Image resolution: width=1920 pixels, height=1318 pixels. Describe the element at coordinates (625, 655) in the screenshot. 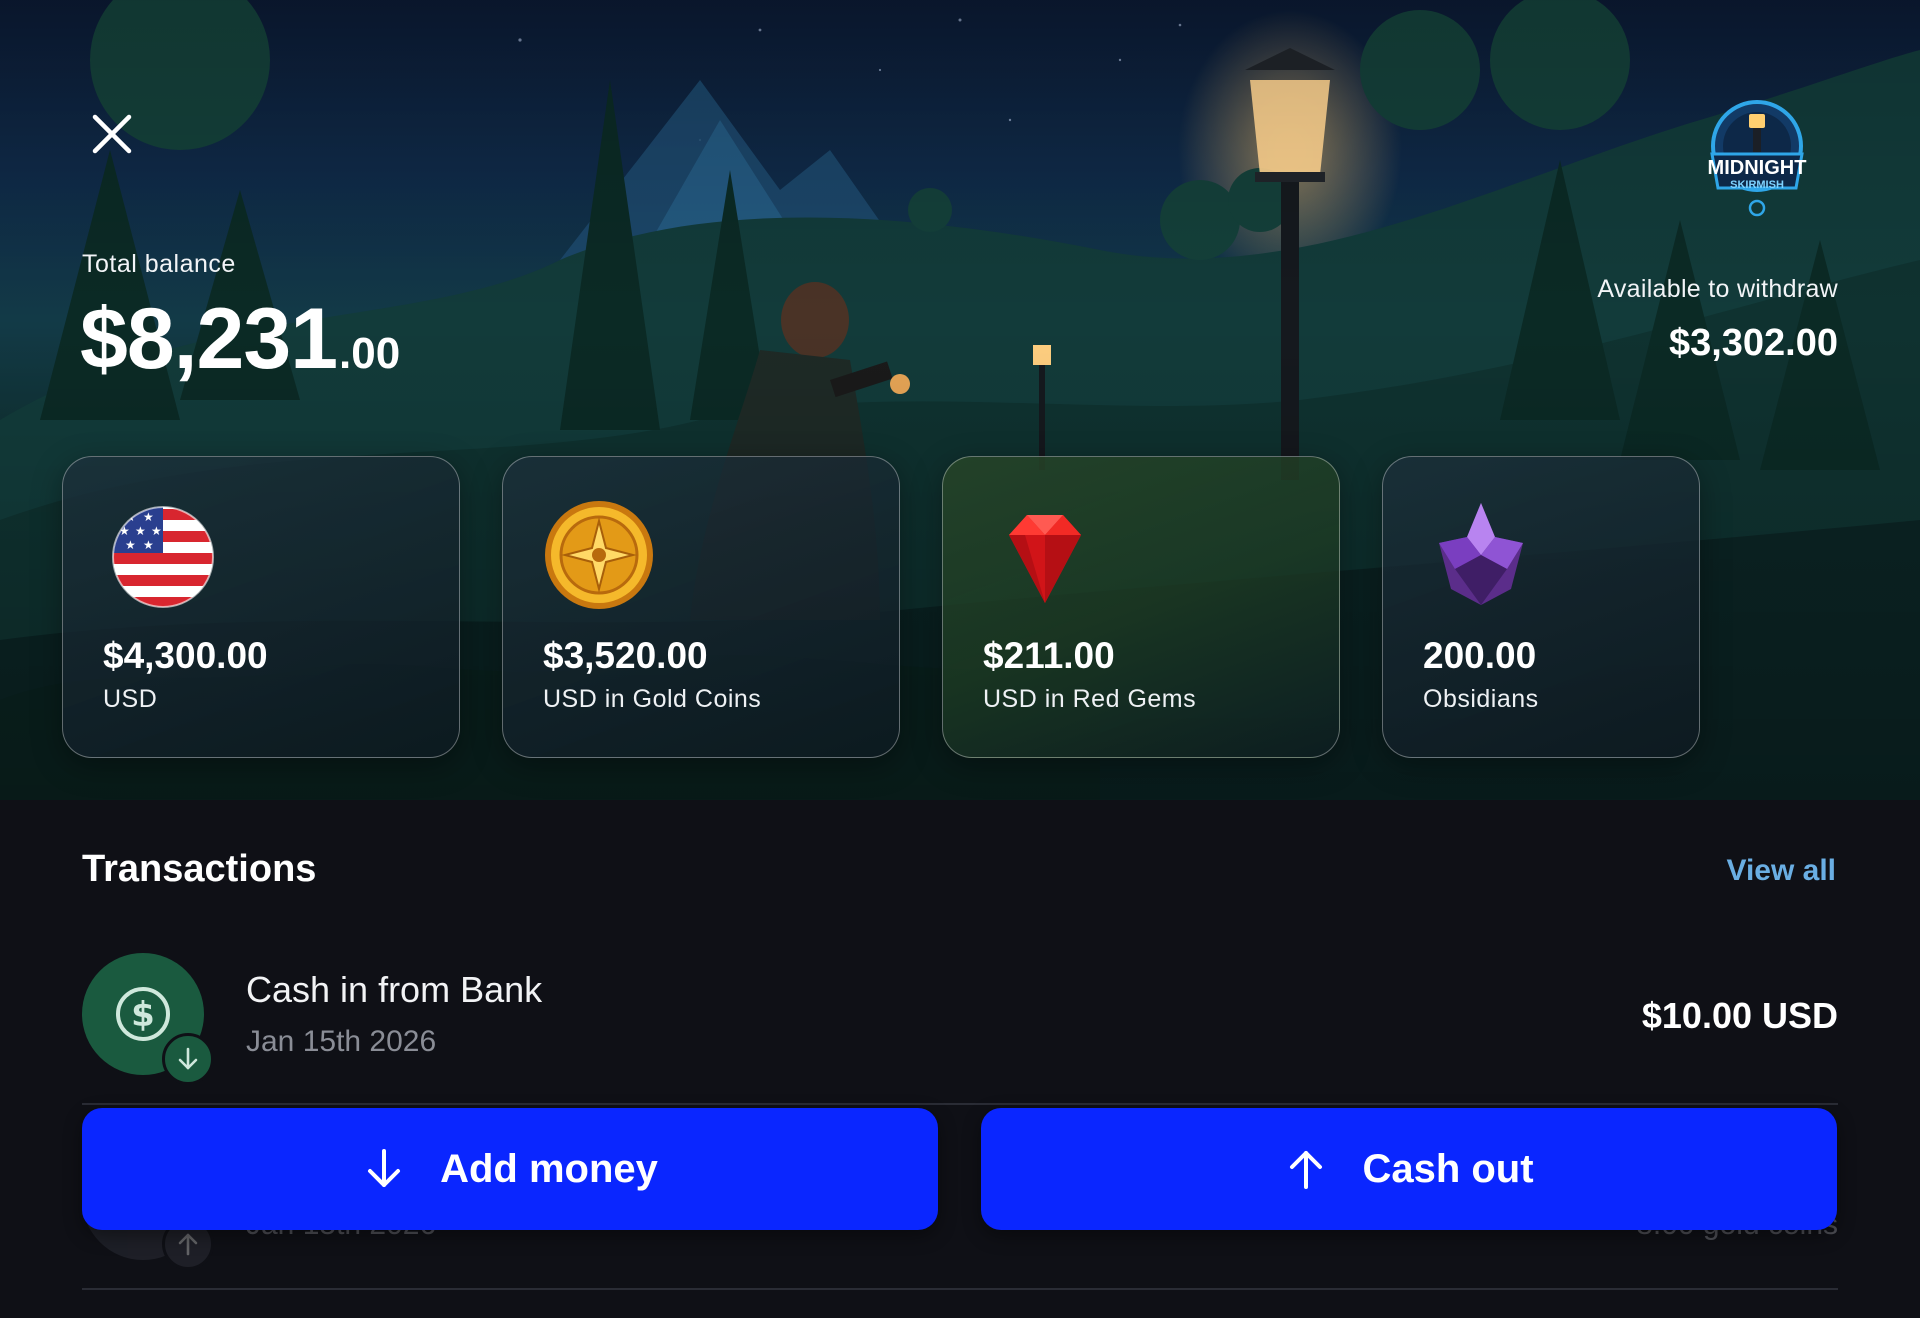

I see `card-amount: $3,520.00` at that location.